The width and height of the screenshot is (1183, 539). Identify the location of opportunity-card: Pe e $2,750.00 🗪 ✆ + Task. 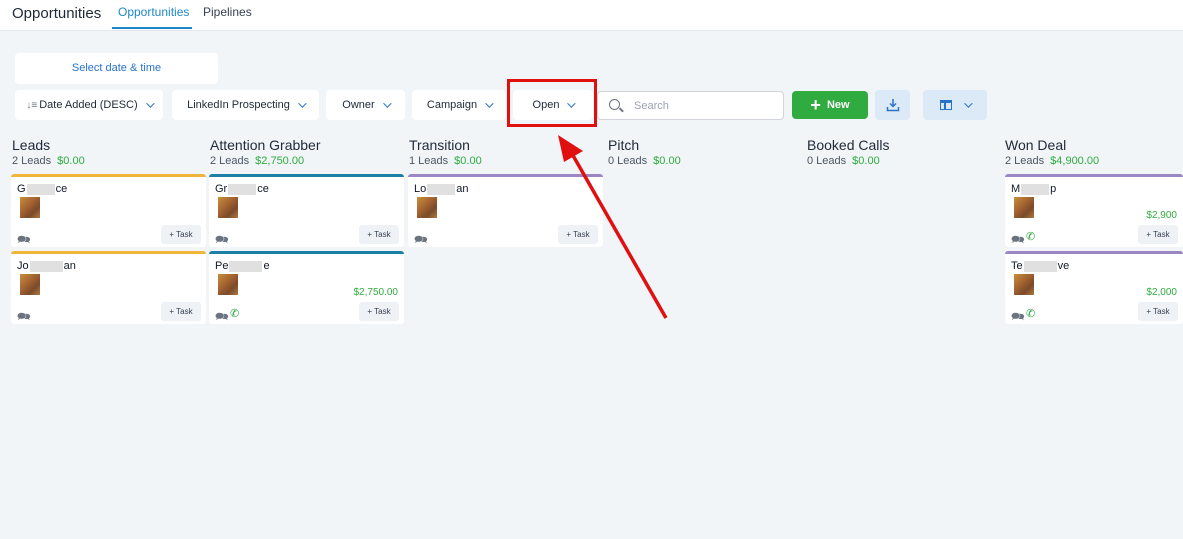
(306, 287).